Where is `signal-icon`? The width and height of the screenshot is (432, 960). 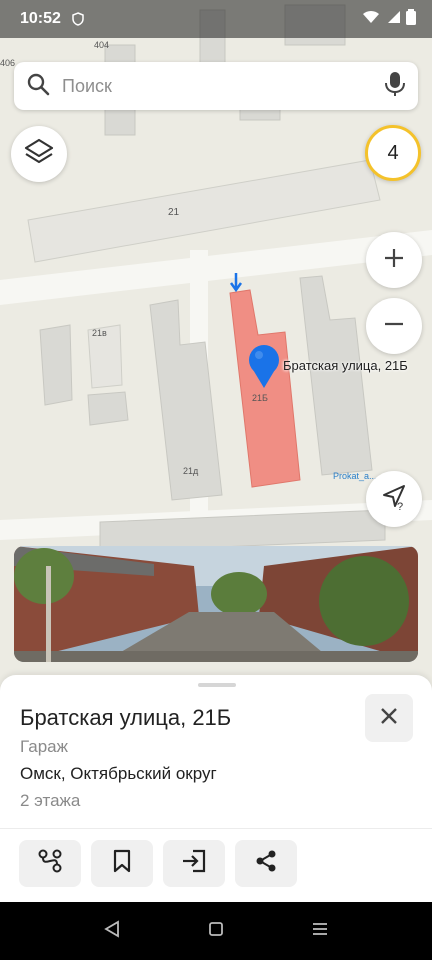
signal-icon is located at coordinates (393, 19).